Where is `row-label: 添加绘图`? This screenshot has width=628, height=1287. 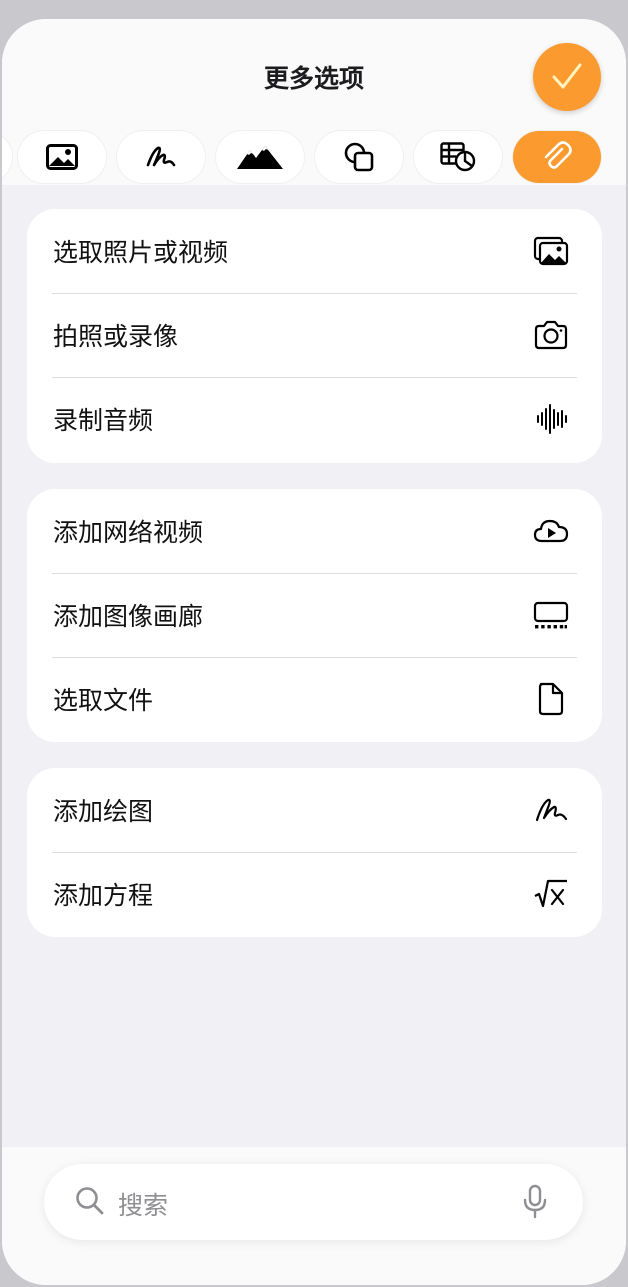
row-label: 添加绘图 is located at coordinates (103, 811).